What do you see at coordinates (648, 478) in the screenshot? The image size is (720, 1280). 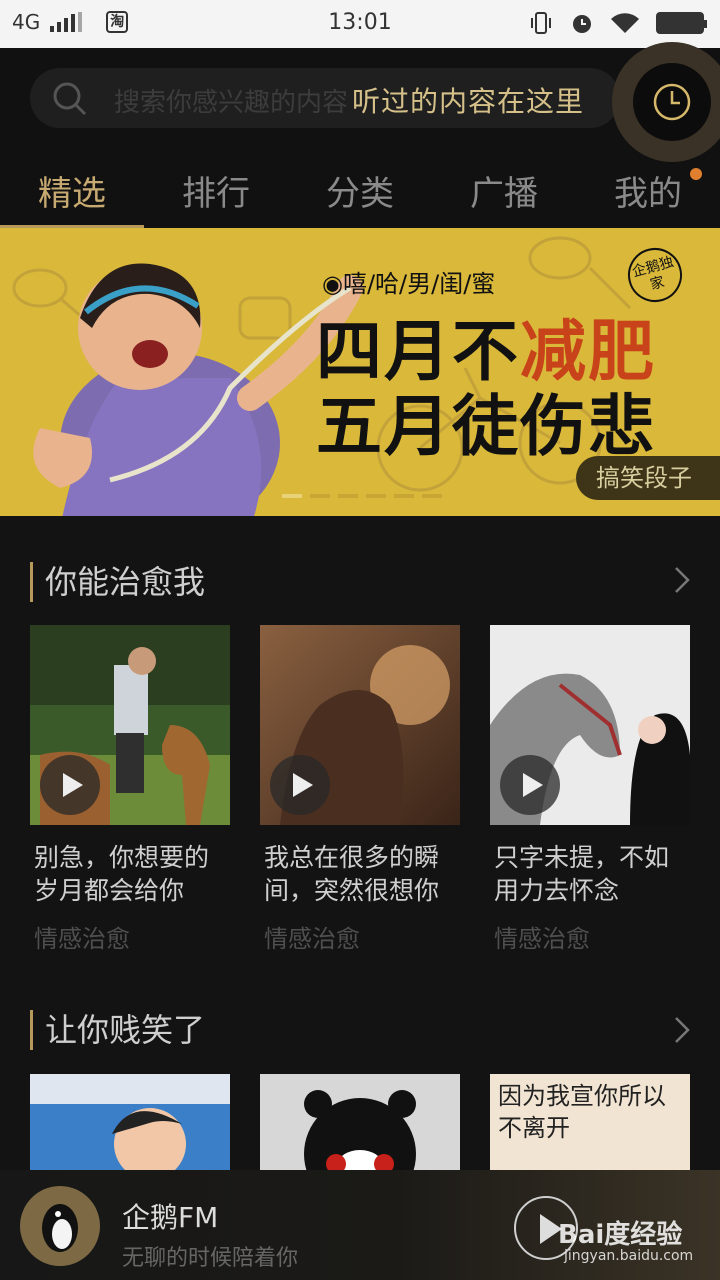 I see `banner-category-tag: 搞笑段子` at bounding box center [648, 478].